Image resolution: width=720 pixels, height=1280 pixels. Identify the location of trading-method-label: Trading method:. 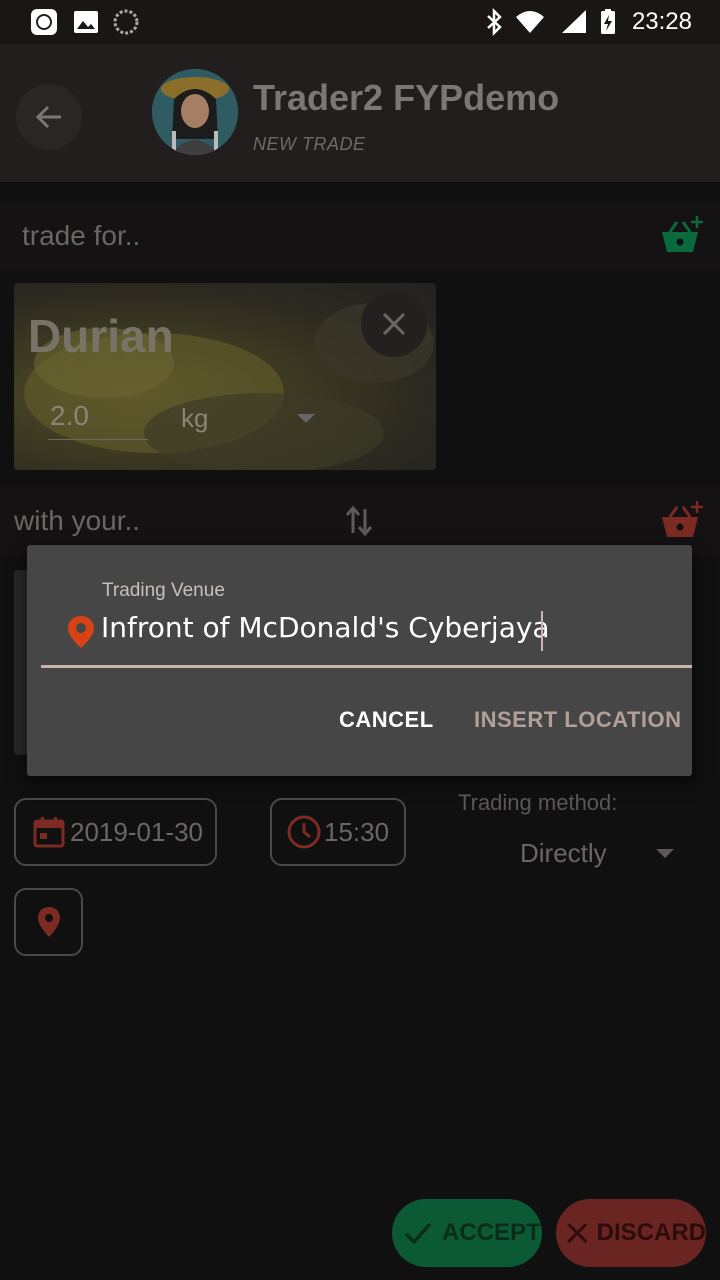
(538, 802).